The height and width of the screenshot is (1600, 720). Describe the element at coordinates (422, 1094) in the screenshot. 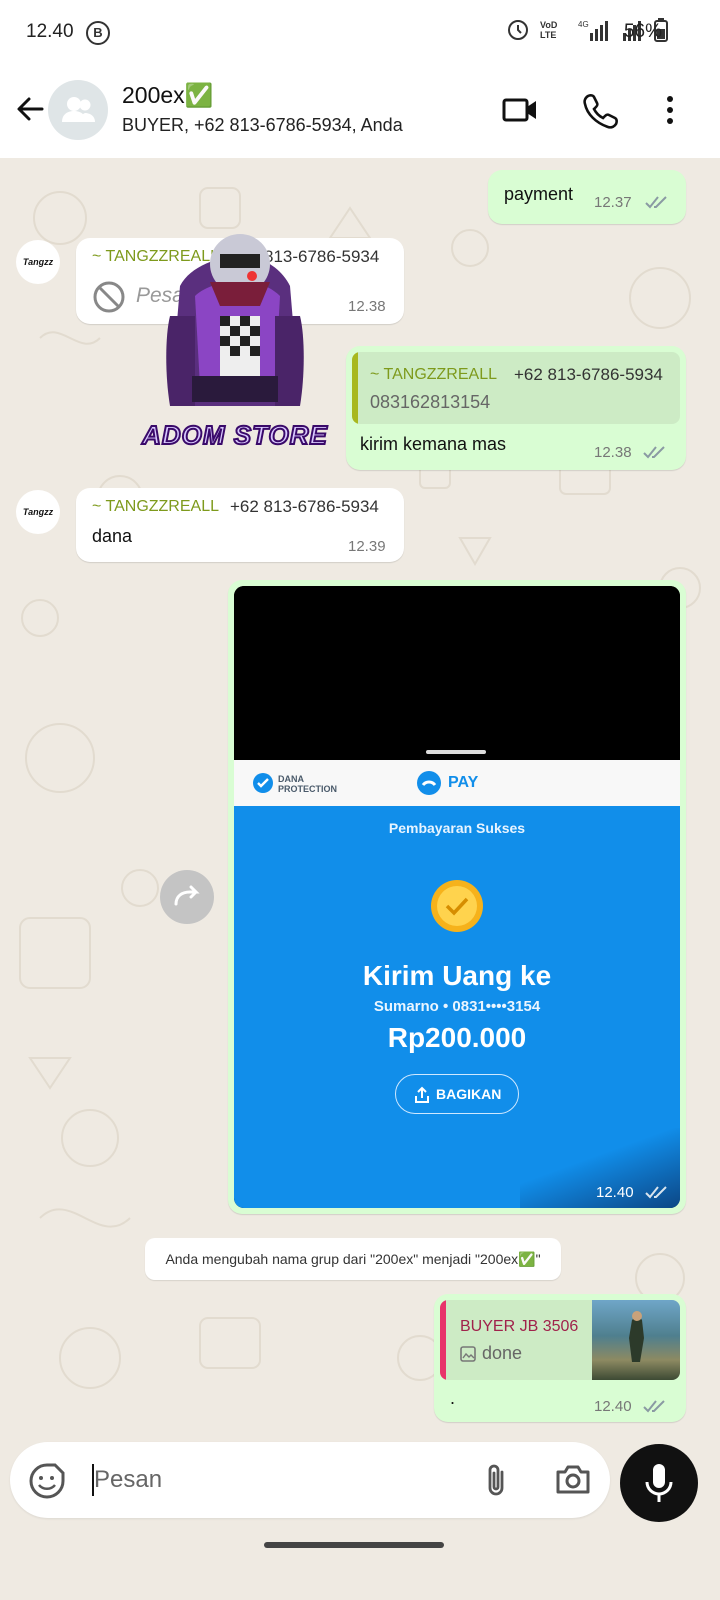

I see `share-icon` at that location.